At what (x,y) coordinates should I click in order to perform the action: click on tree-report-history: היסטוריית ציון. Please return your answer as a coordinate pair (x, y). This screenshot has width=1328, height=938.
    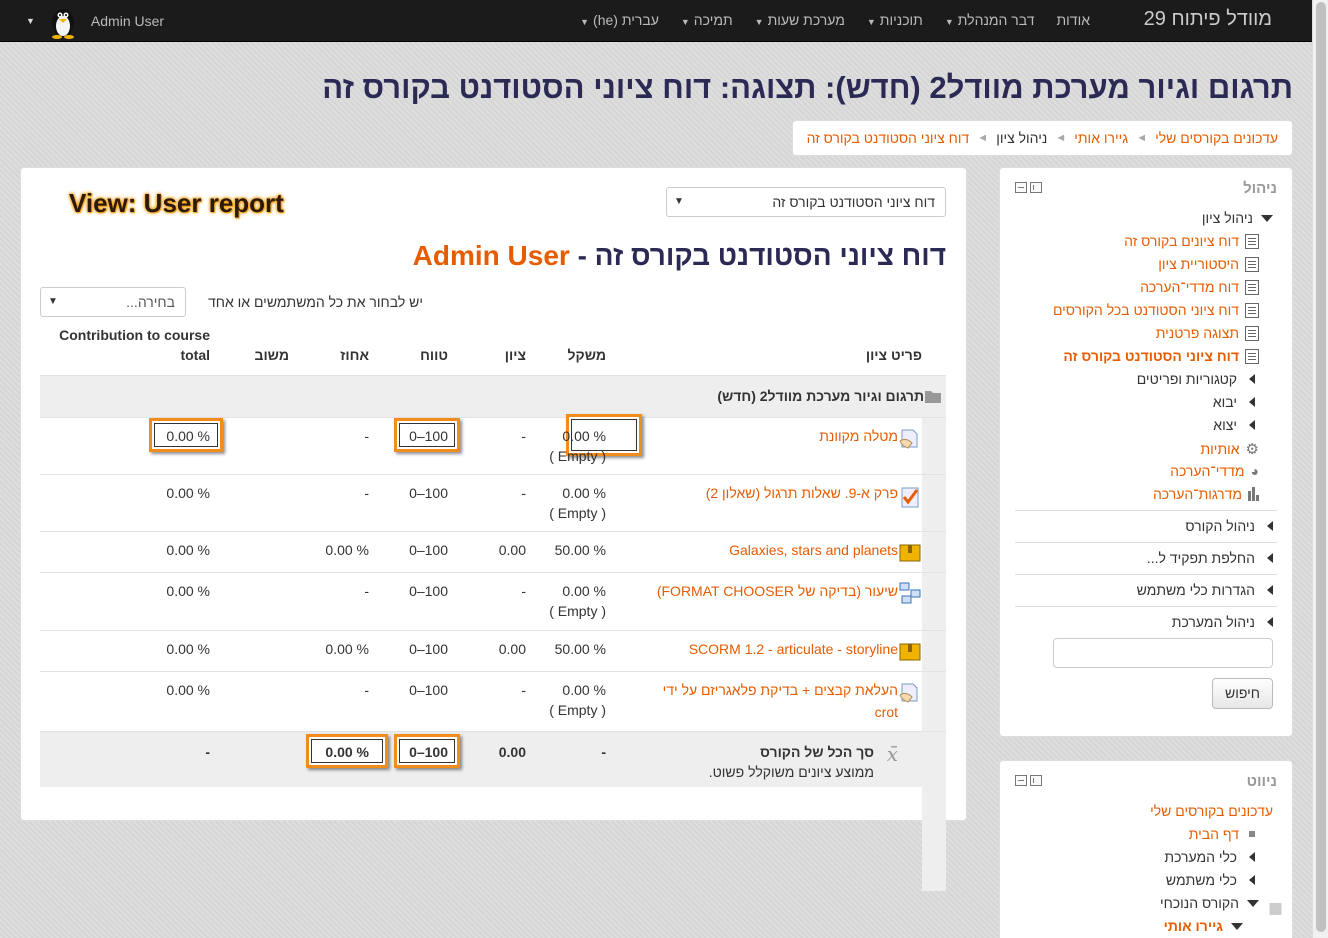
    Looking at the image, I should click on (1208, 264).